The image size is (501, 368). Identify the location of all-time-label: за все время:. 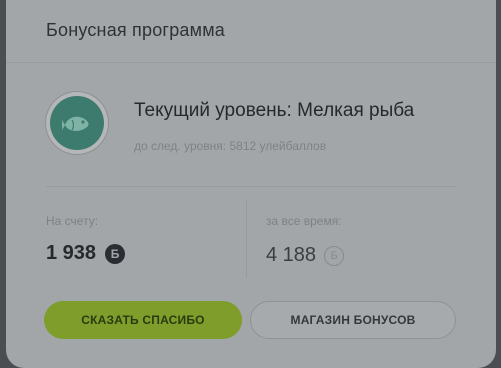
(304, 221).